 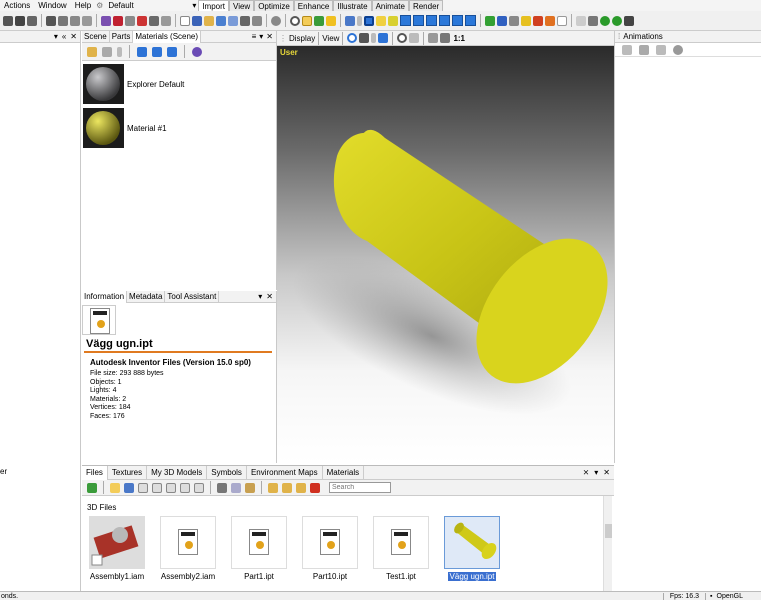 What do you see at coordinates (8, 20) in the screenshot?
I see `move-icon` at bounding box center [8, 20].